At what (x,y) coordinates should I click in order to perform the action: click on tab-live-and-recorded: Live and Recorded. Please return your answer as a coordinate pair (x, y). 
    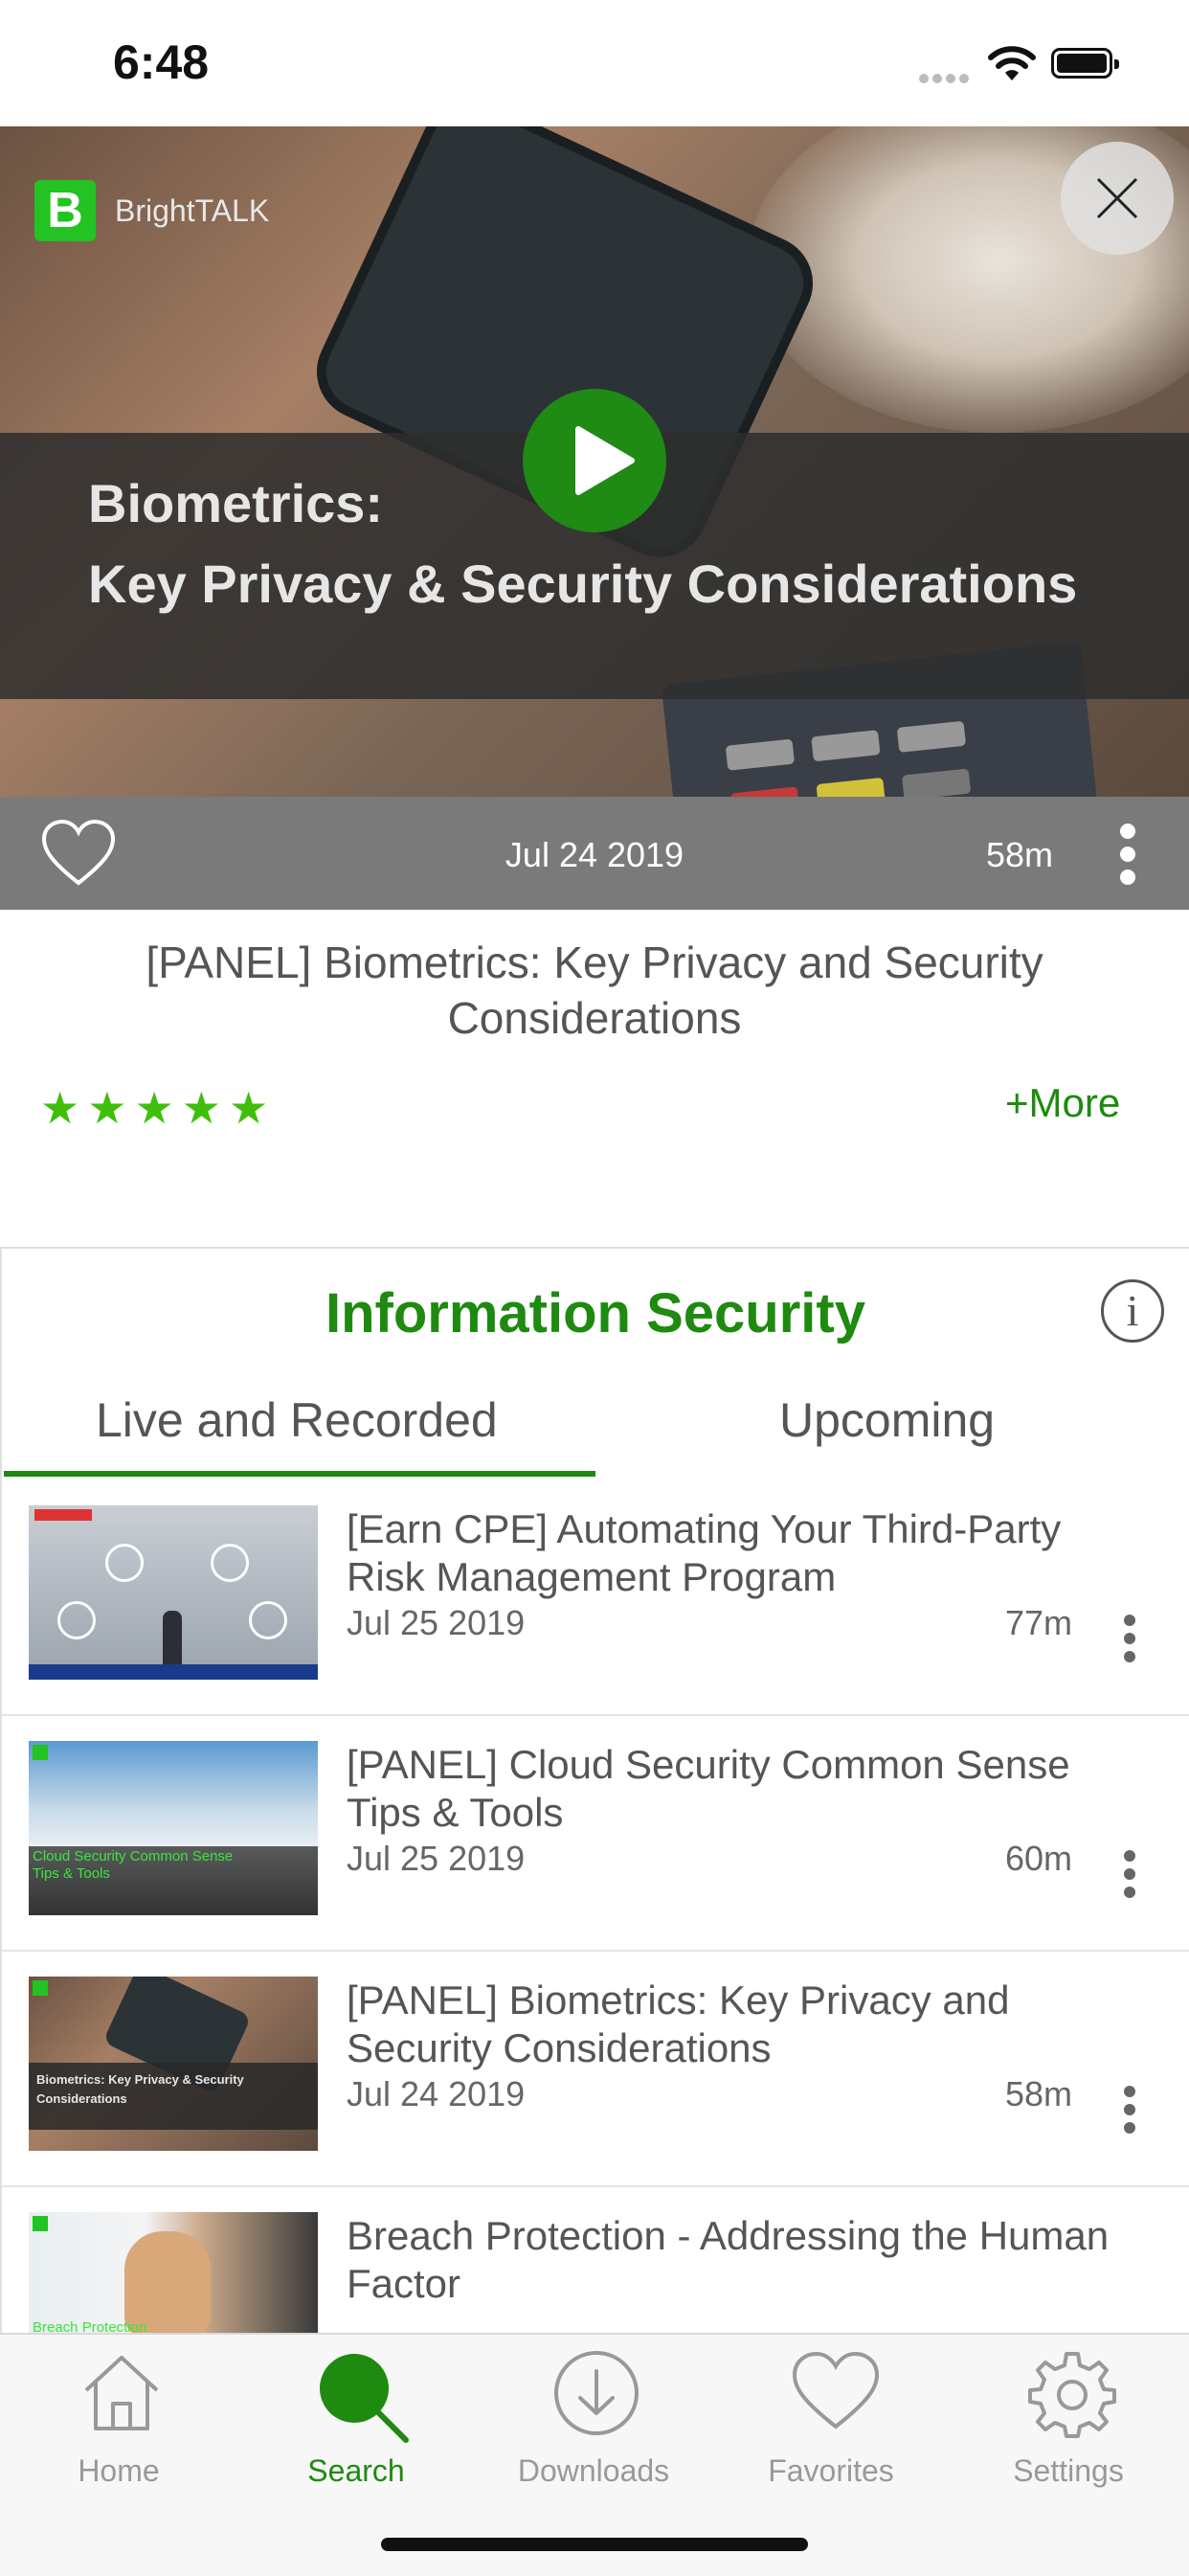
    Looking at the image, I should click on (297, 1420).